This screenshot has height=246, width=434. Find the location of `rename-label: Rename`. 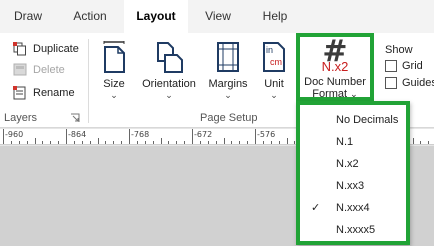

rename-label: Rename is located at coordinates (54, 93).